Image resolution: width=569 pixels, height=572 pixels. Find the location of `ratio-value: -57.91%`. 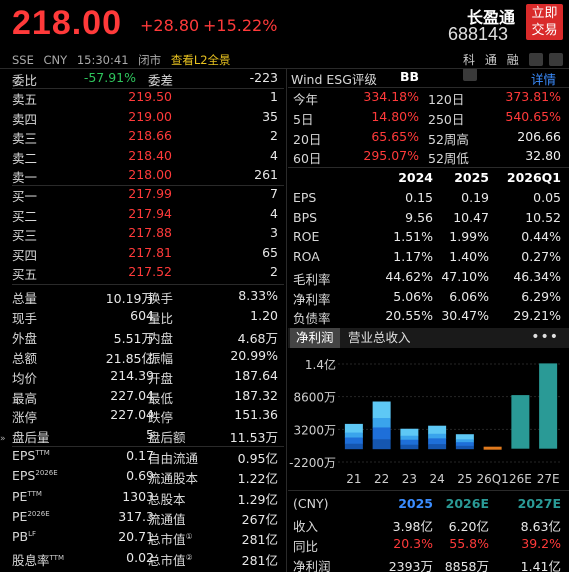

ratio-value: -57.91% is located at coordinates (109, 77).